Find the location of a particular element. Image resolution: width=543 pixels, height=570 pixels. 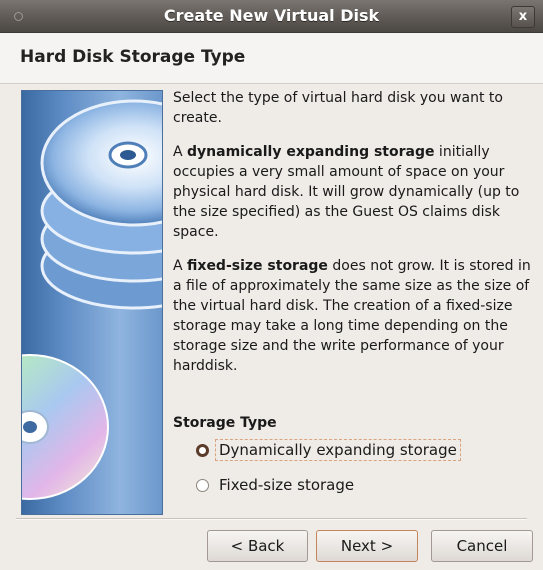

fixed-bold-text: fixed-size storage is located at coordinates (257, 266).